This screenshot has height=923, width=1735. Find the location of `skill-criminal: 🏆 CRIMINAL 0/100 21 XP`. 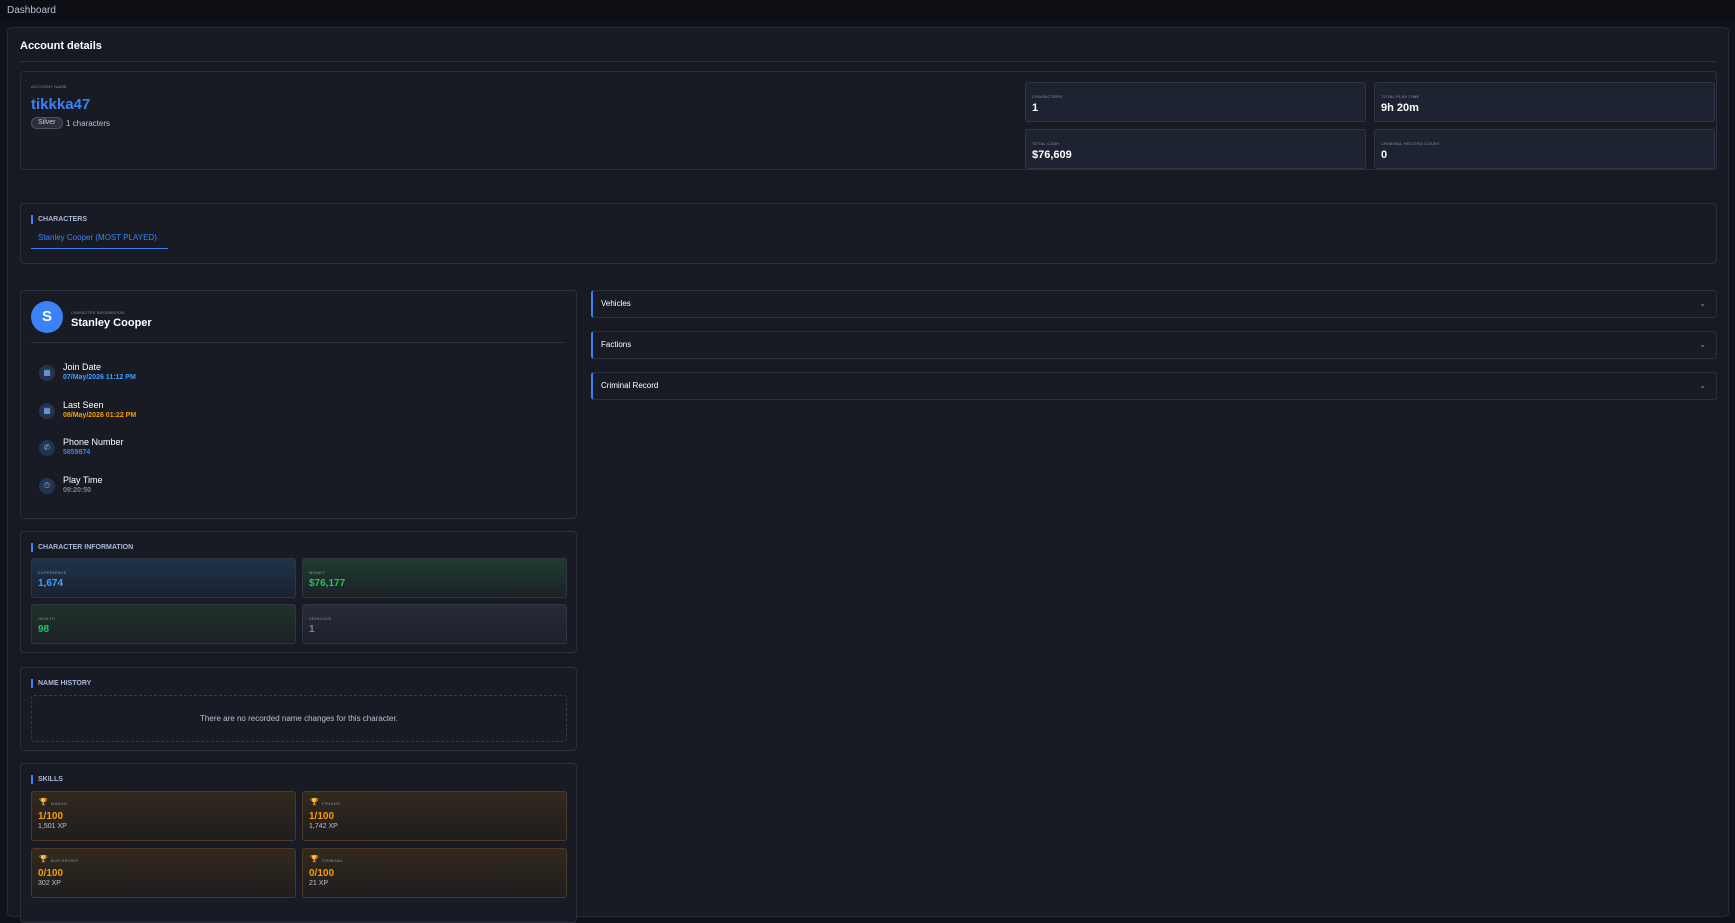

skill-criminal: 🏆 CRIMINAL 0/100 21 XP is located at coordinates (434, 873).